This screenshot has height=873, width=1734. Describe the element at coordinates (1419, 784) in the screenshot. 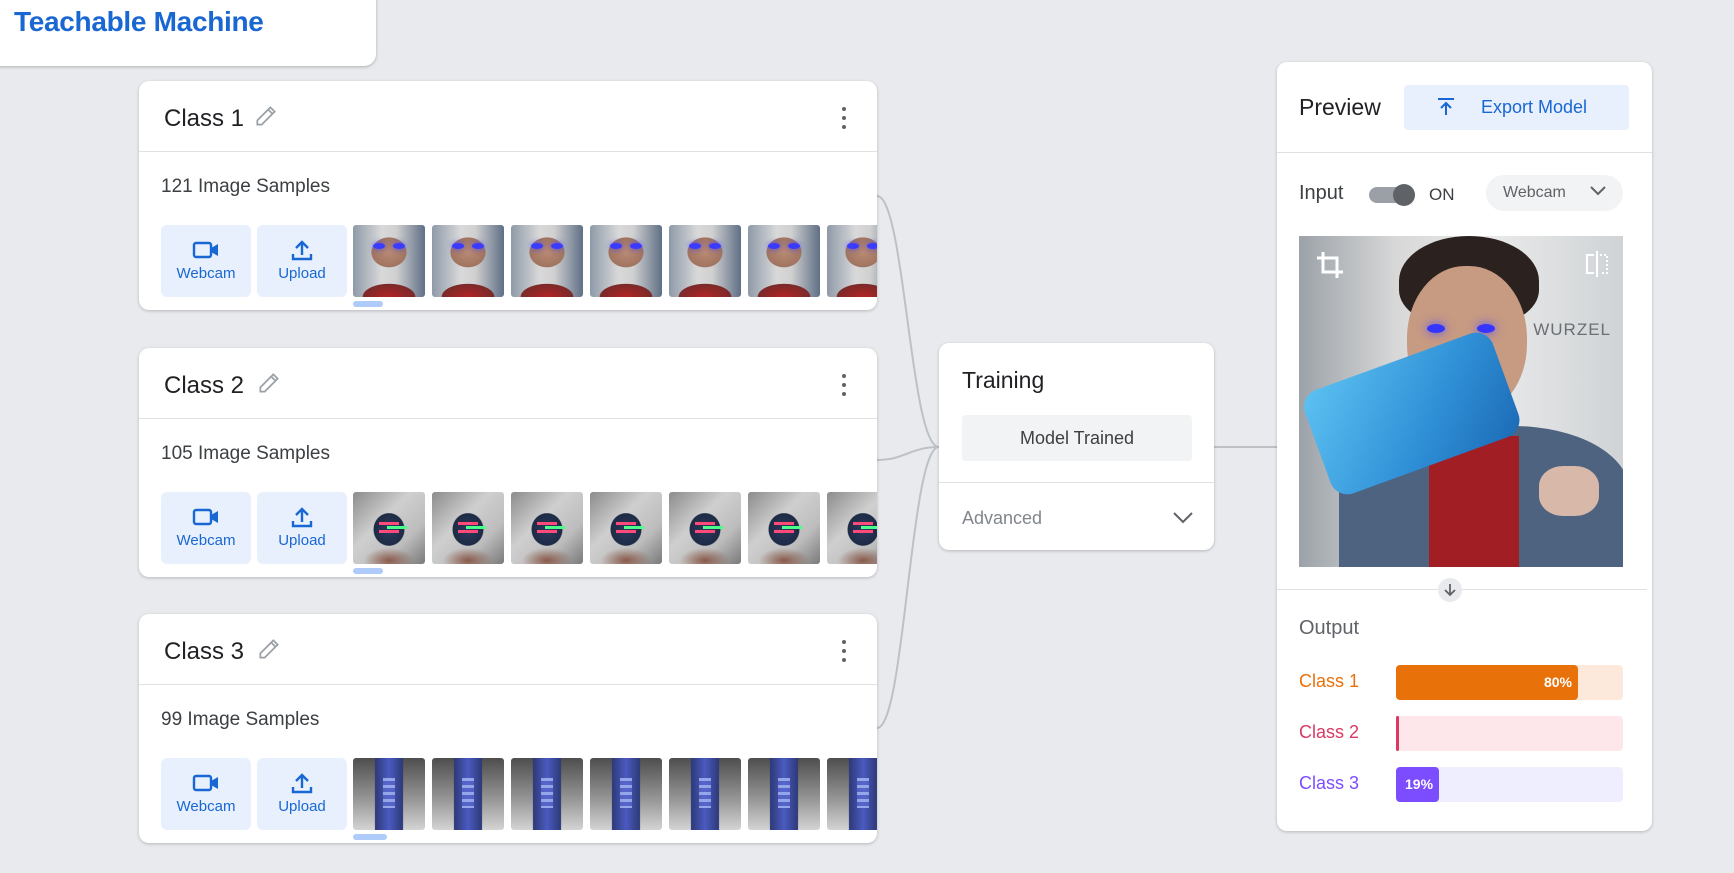

I see `confidence-percent: 19%` at that location.